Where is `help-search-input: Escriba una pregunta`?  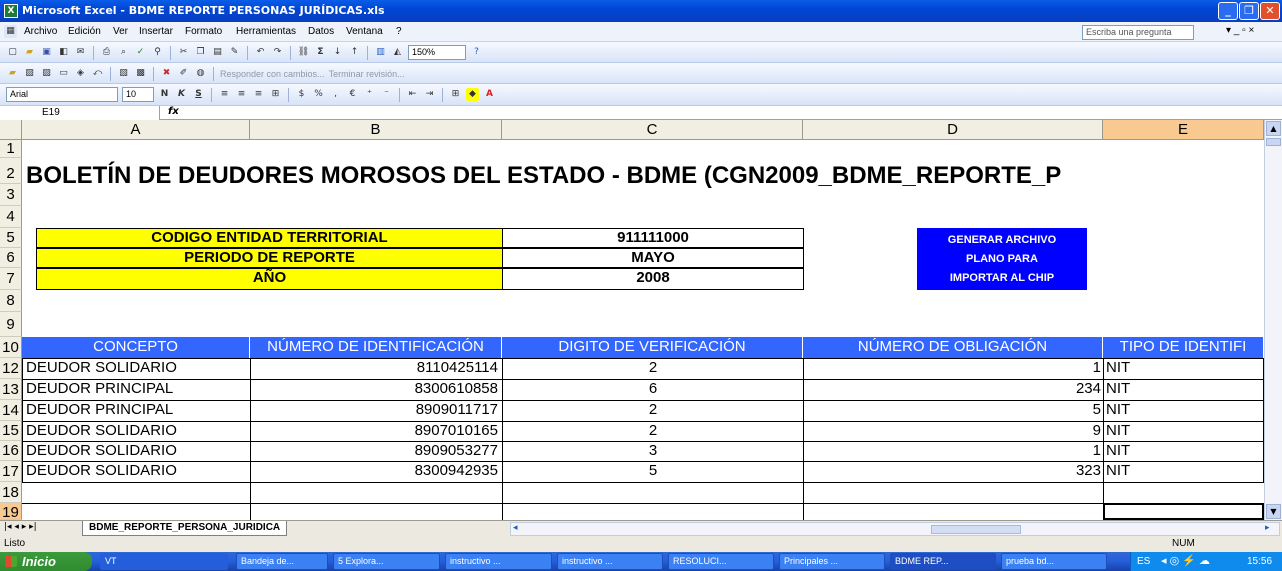 help-search-input: Escriba una pregunta is located at coordinates (1138, 32).